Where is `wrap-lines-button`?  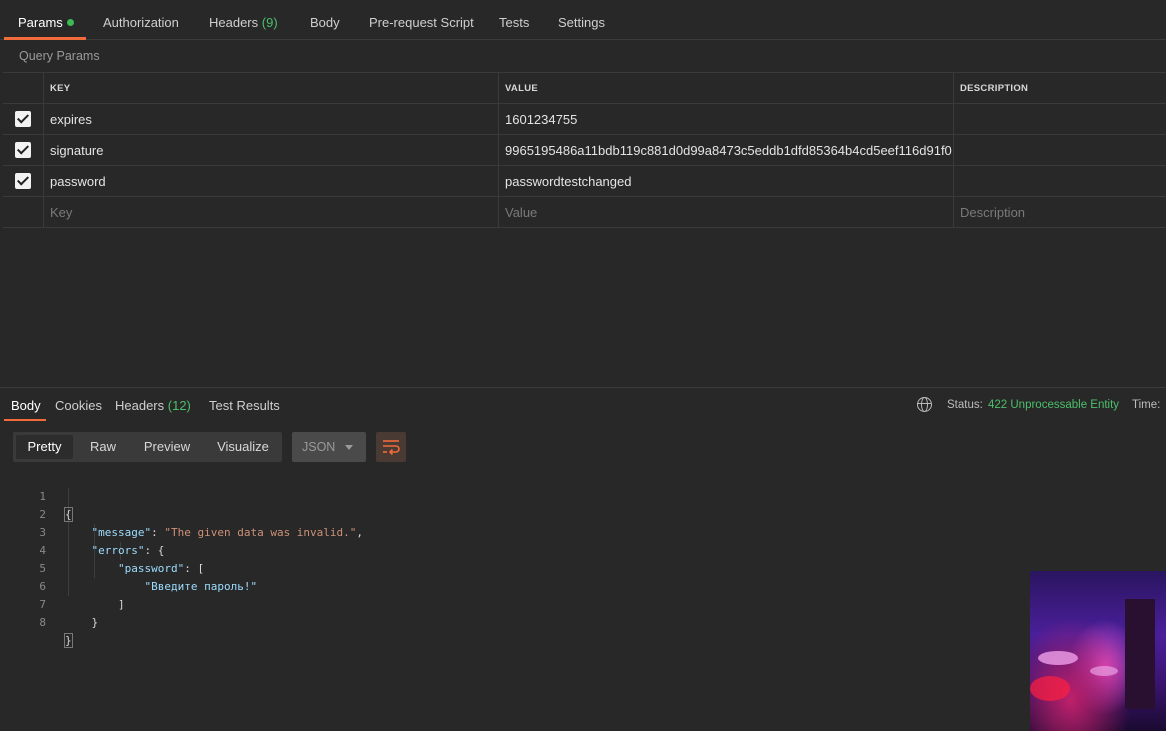 wrap-lines-button is located at coordinates (391, 447).